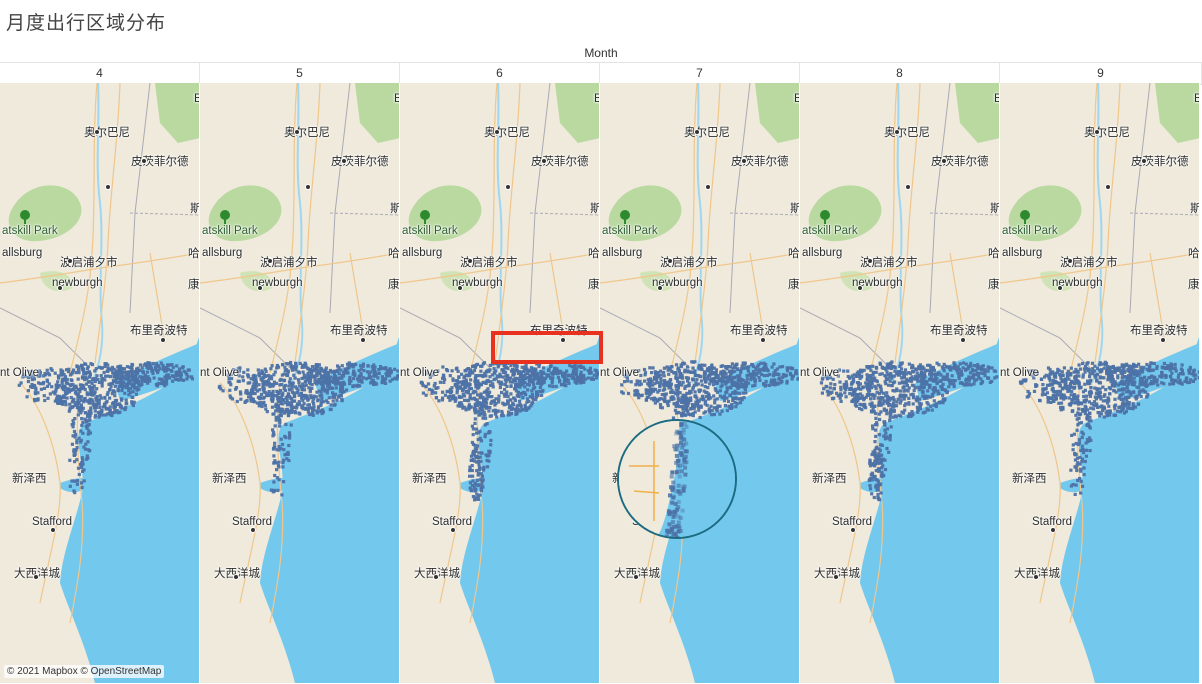  I want to click on month-header-9: 9, so click(1101, 73).